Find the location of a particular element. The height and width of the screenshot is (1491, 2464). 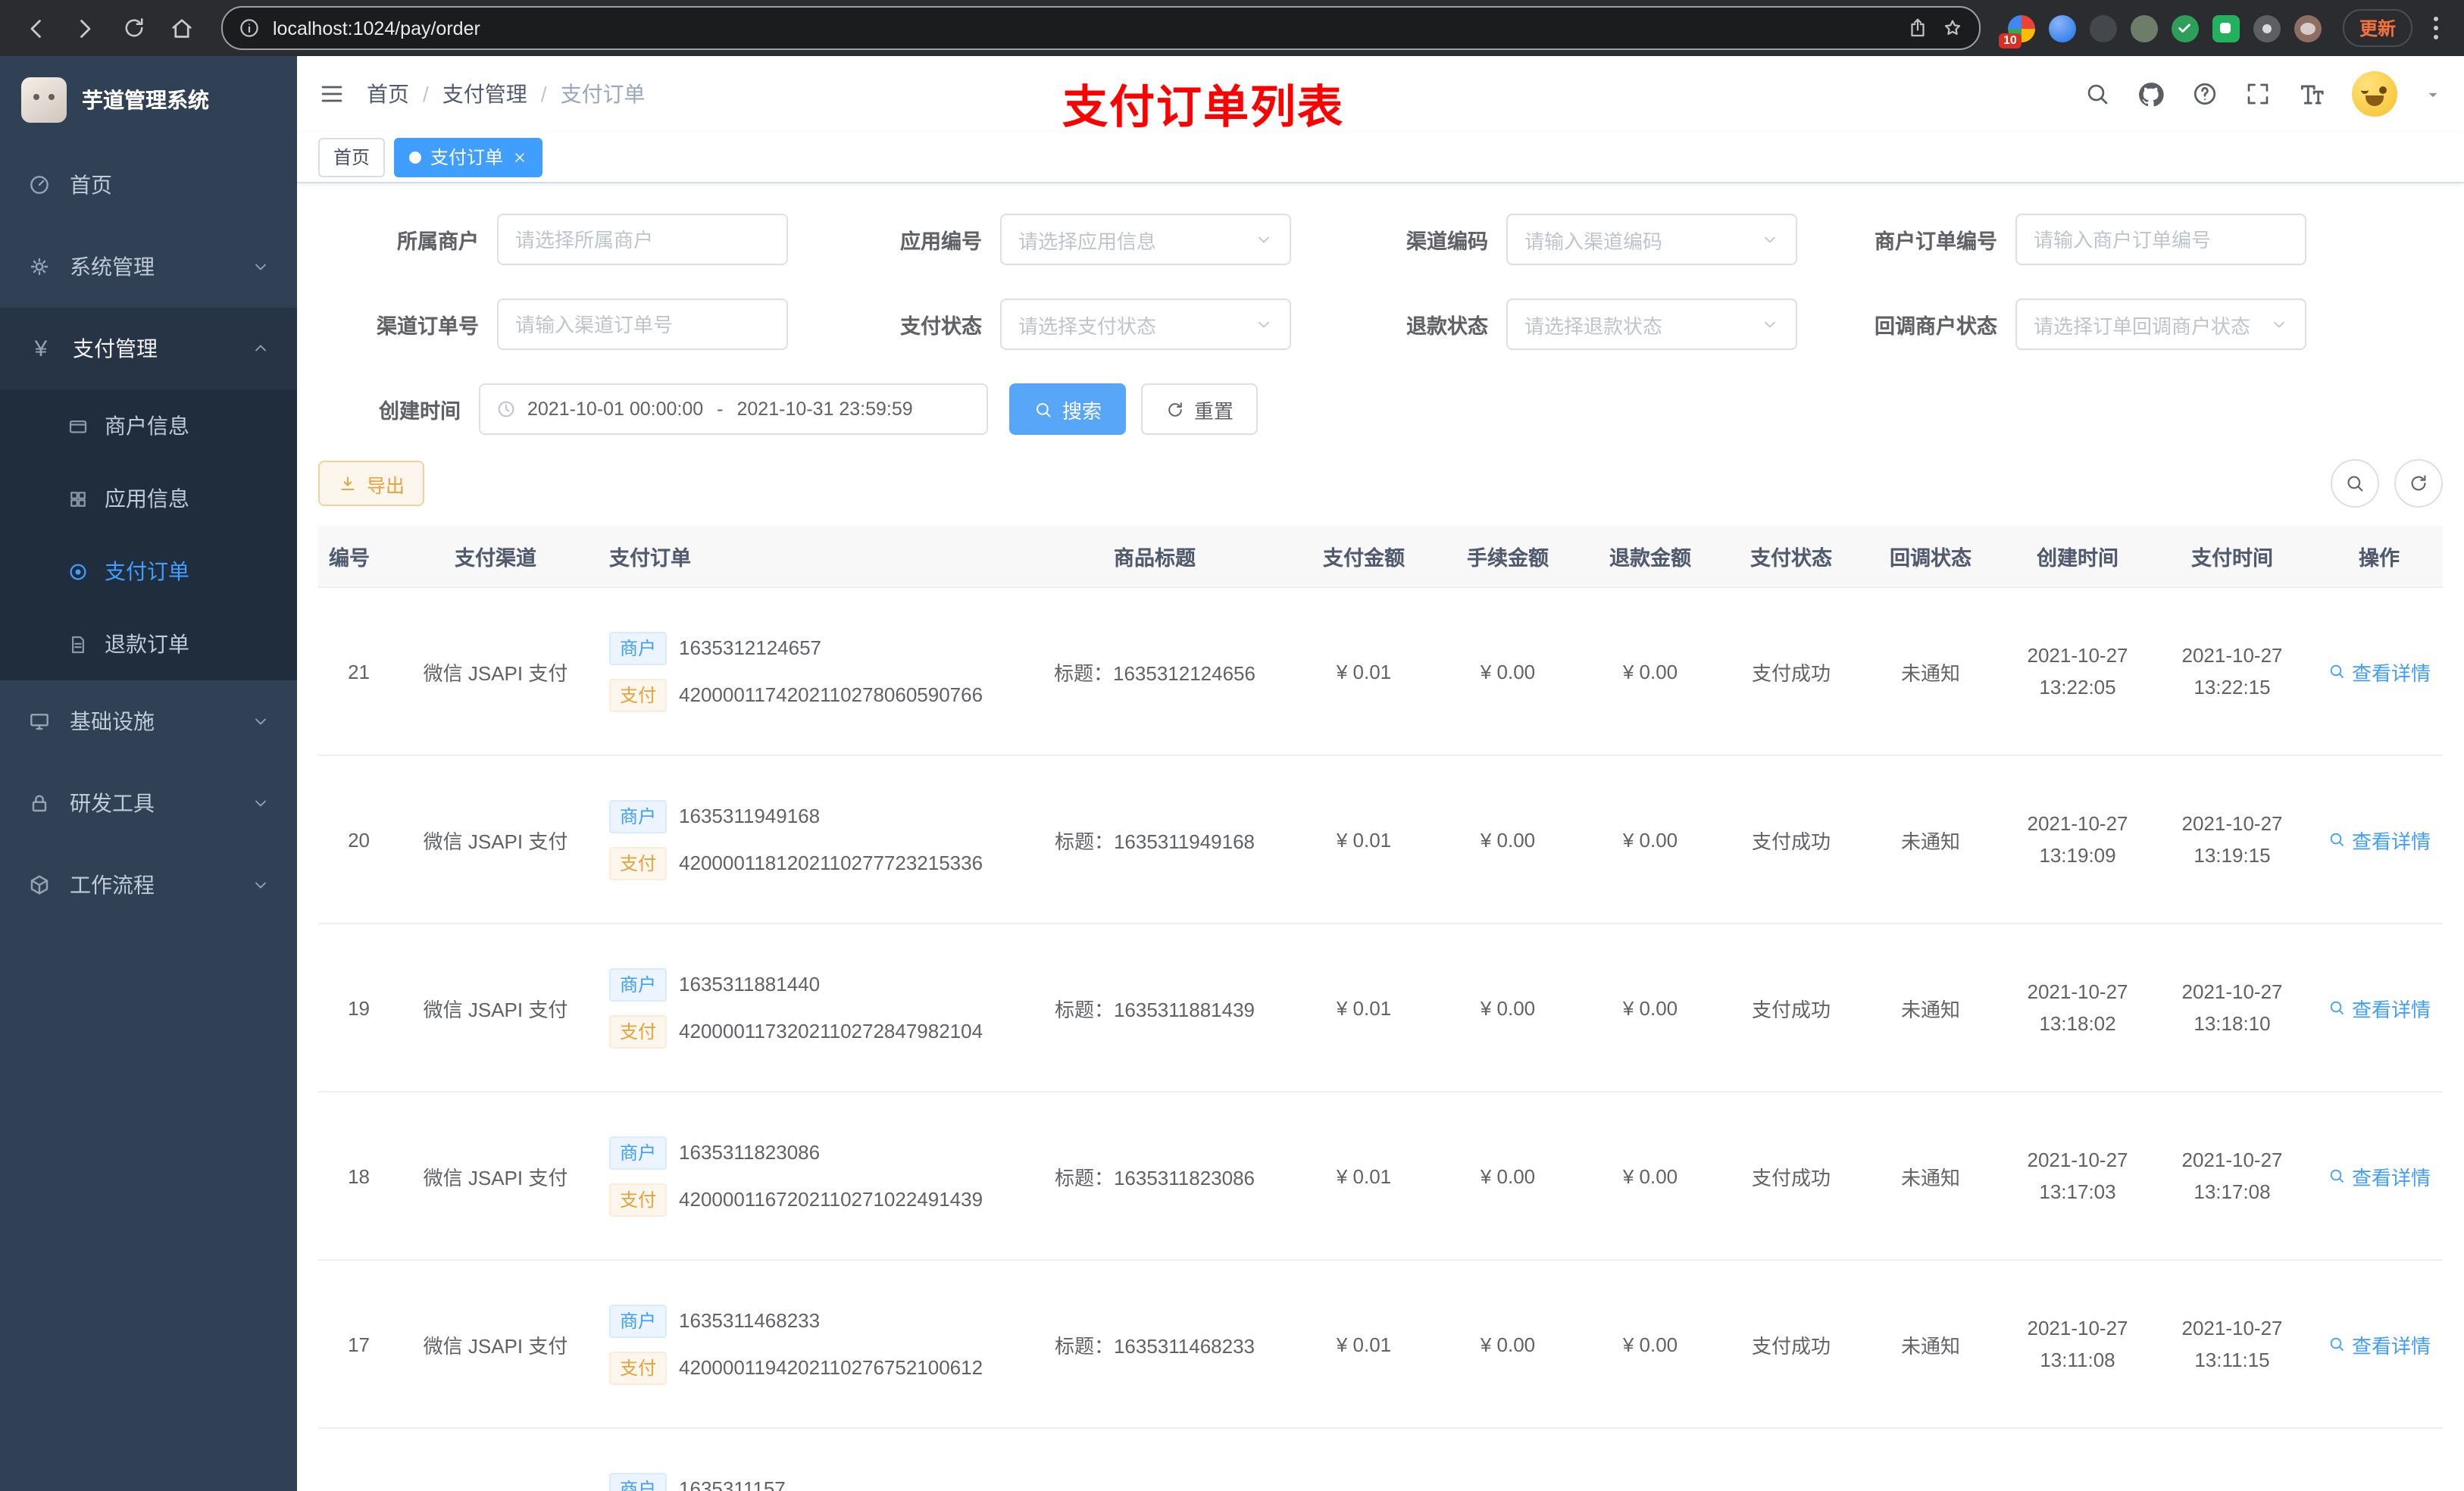

browser-forward-button is located at coordinates (85, 28).